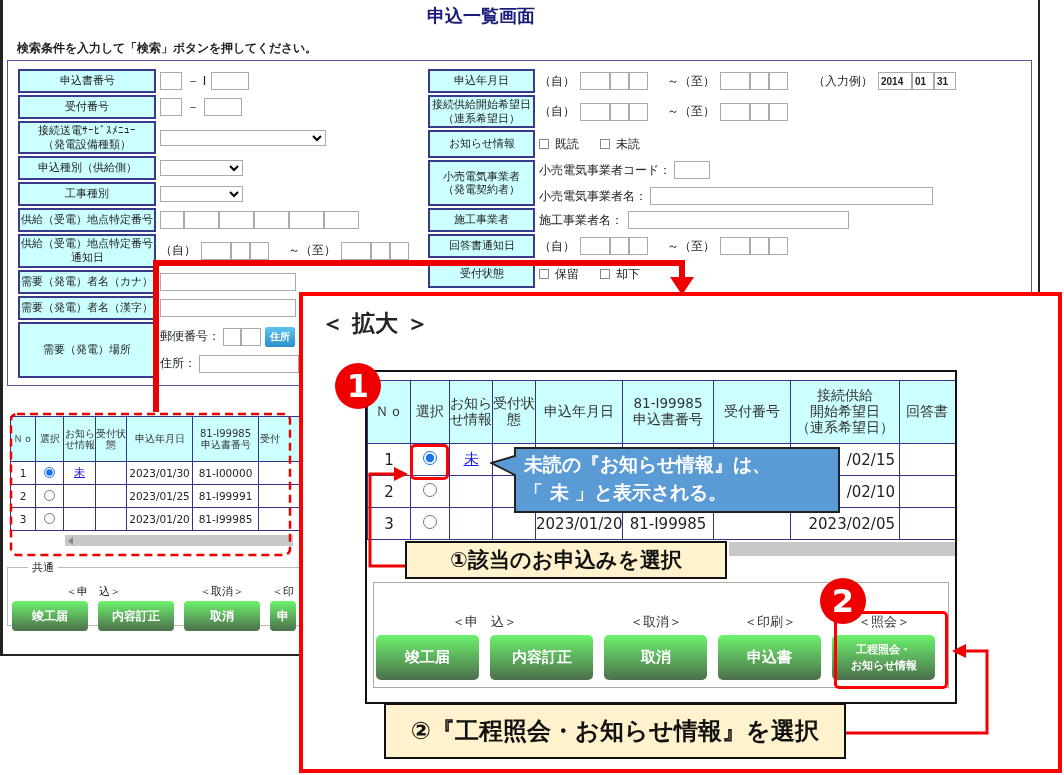 The height and width of the screenshot is (775, 1064). What do you see at coordinates (283, 592) in the screenshot?
I see `group-caption: ＜印` at bounding box center [283, 592].